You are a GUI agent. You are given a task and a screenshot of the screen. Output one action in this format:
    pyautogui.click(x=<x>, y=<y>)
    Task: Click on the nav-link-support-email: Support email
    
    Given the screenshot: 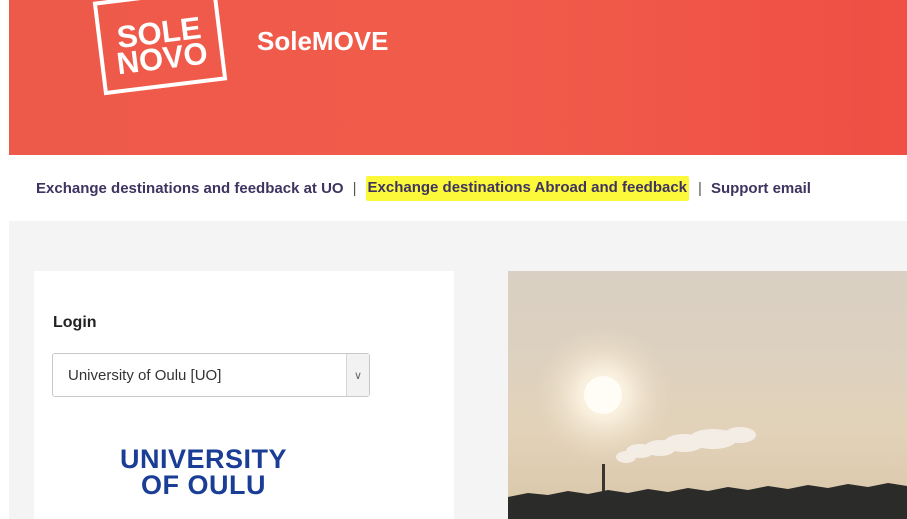 What is the action you would take?
    pyautogui.click(x=761, y=188)
    